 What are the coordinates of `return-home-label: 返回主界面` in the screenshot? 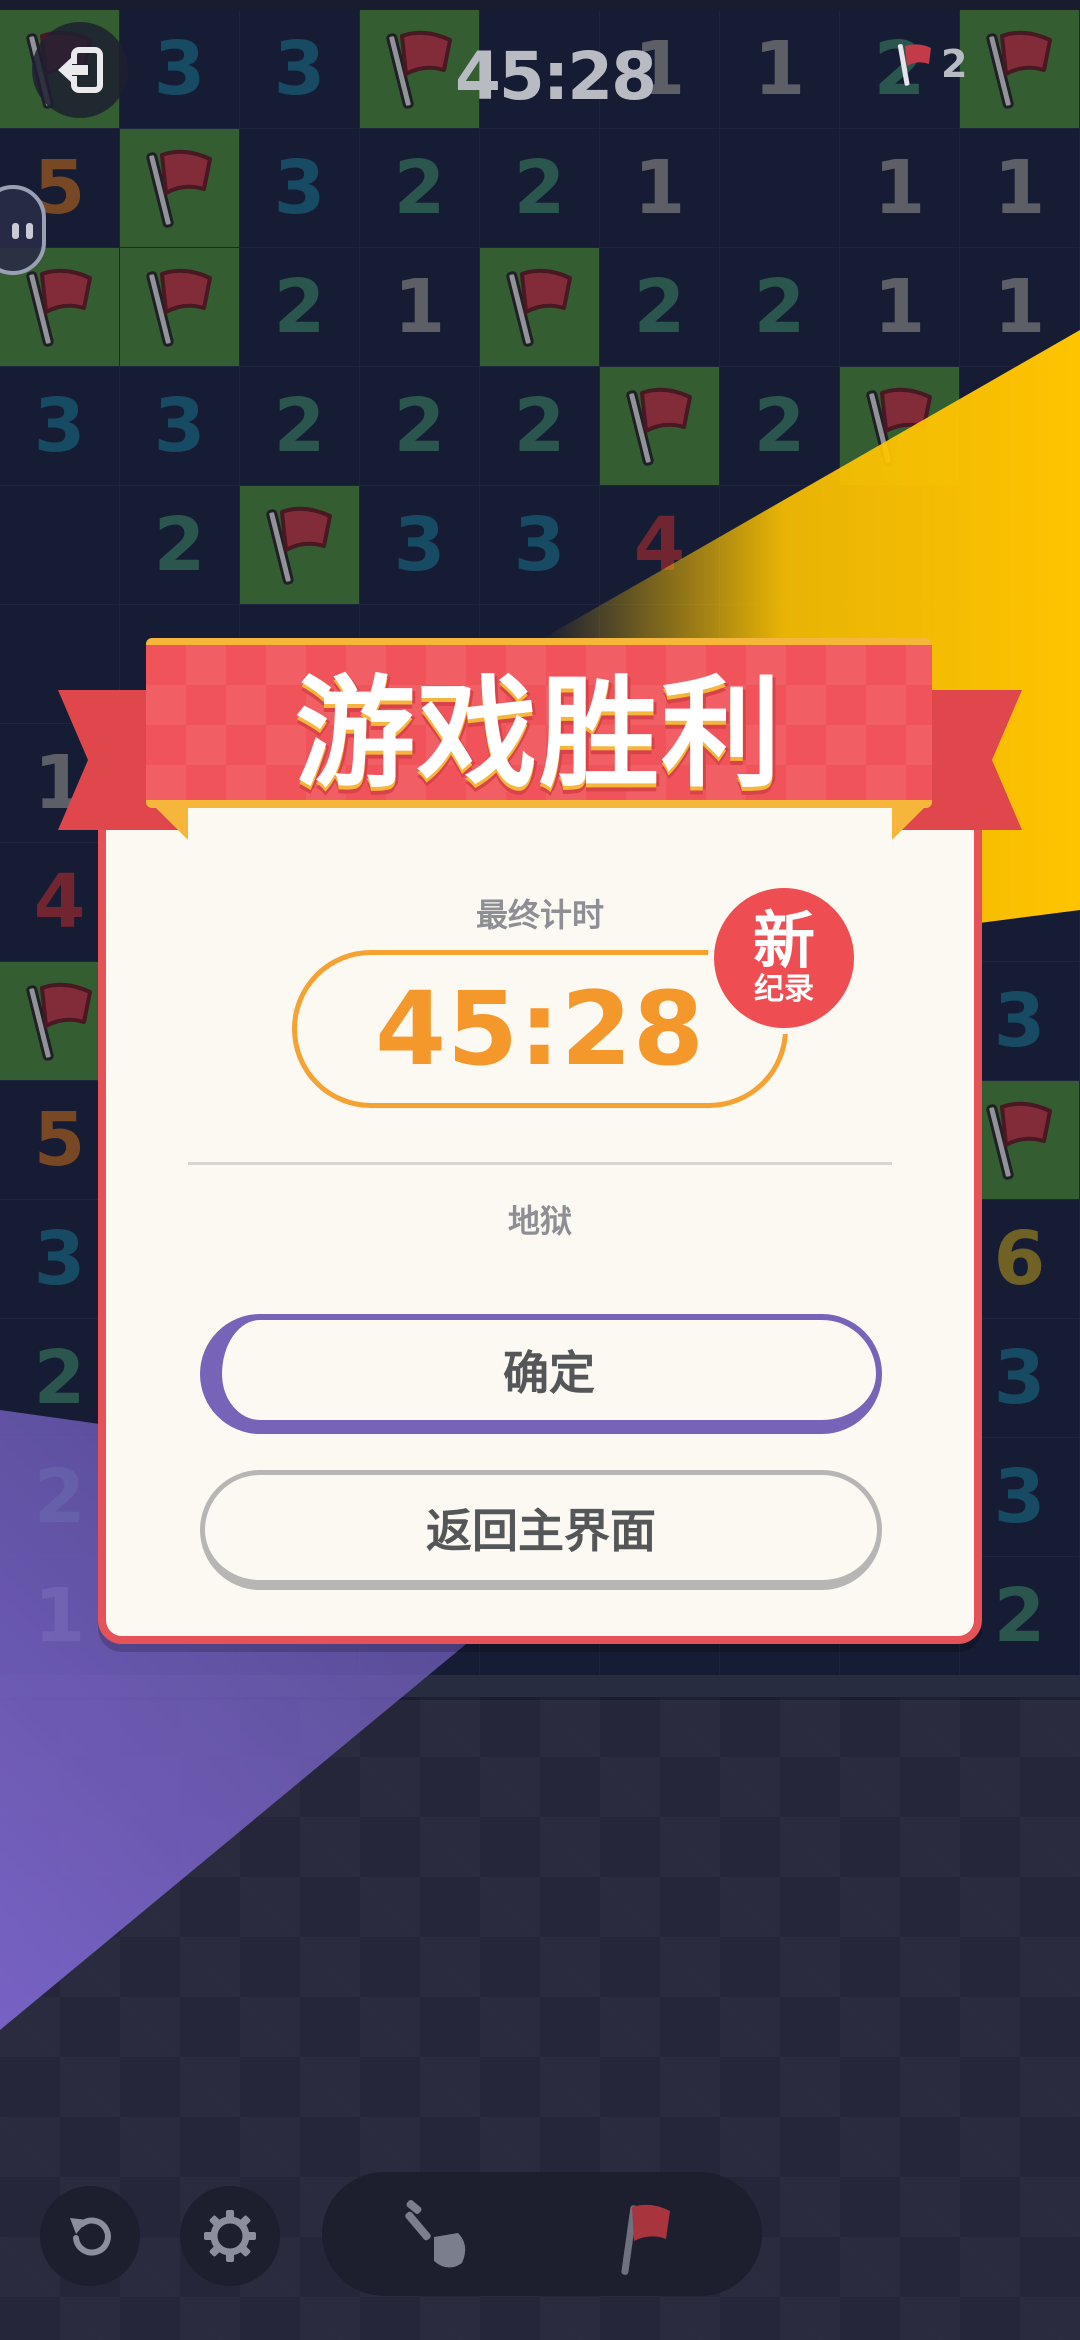 It's located at (541, 1530).